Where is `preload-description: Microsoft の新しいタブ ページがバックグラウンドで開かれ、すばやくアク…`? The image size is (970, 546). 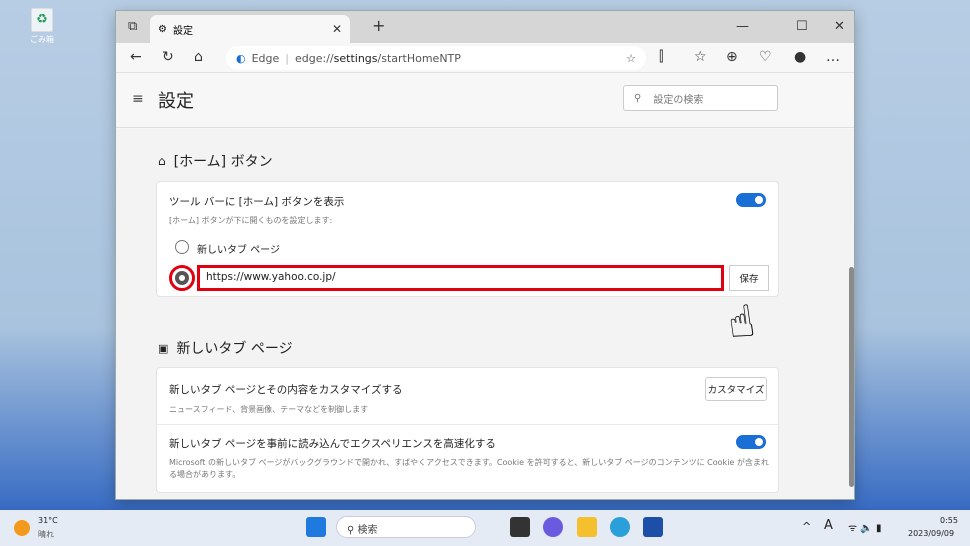
preload-description: Microsoft の新しいタブ ページがバックグラウンドで開かれ、すばやくアク… is located at coordinates (469, 468).